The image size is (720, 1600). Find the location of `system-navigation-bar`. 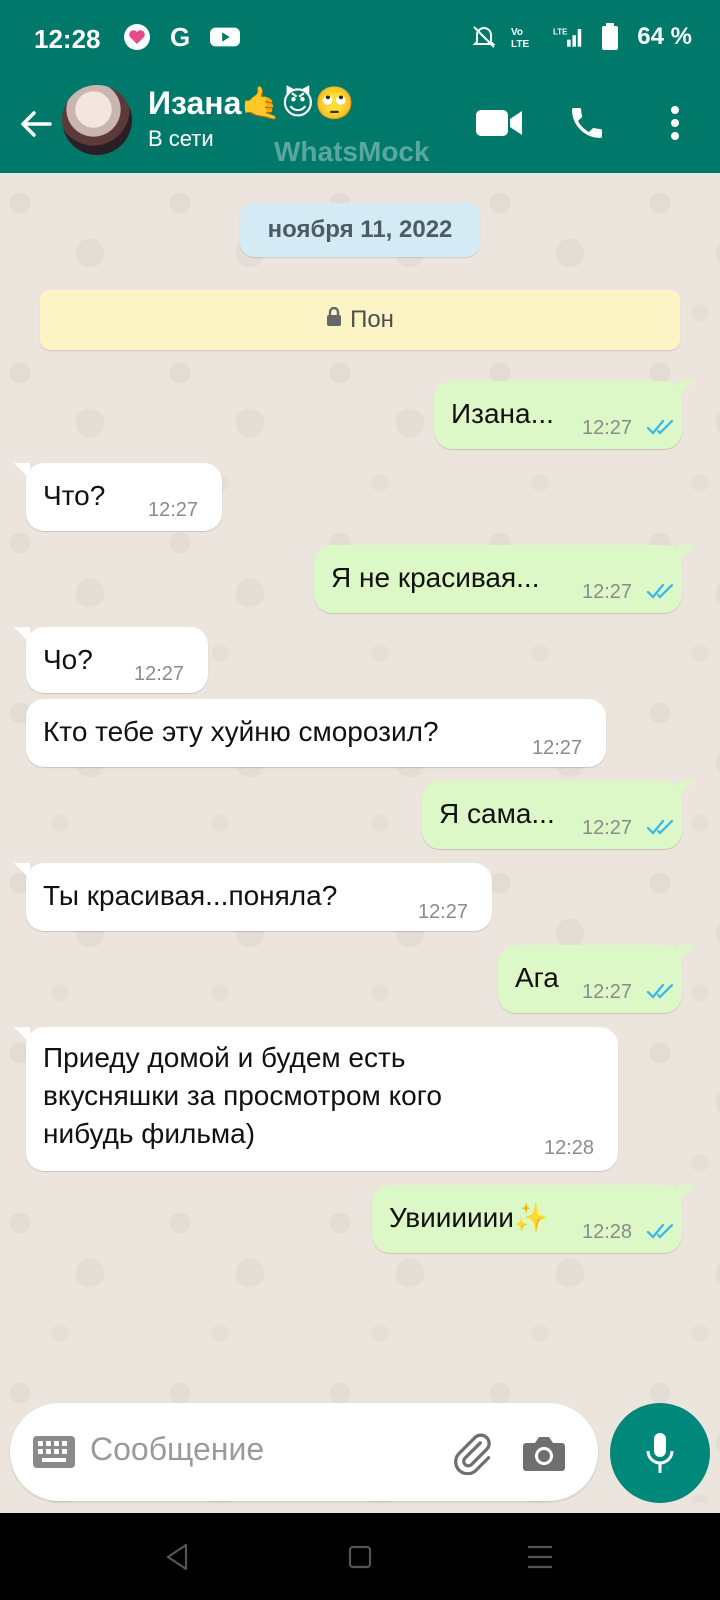

system-navigation-bar is located at coordinates (360, 1556).